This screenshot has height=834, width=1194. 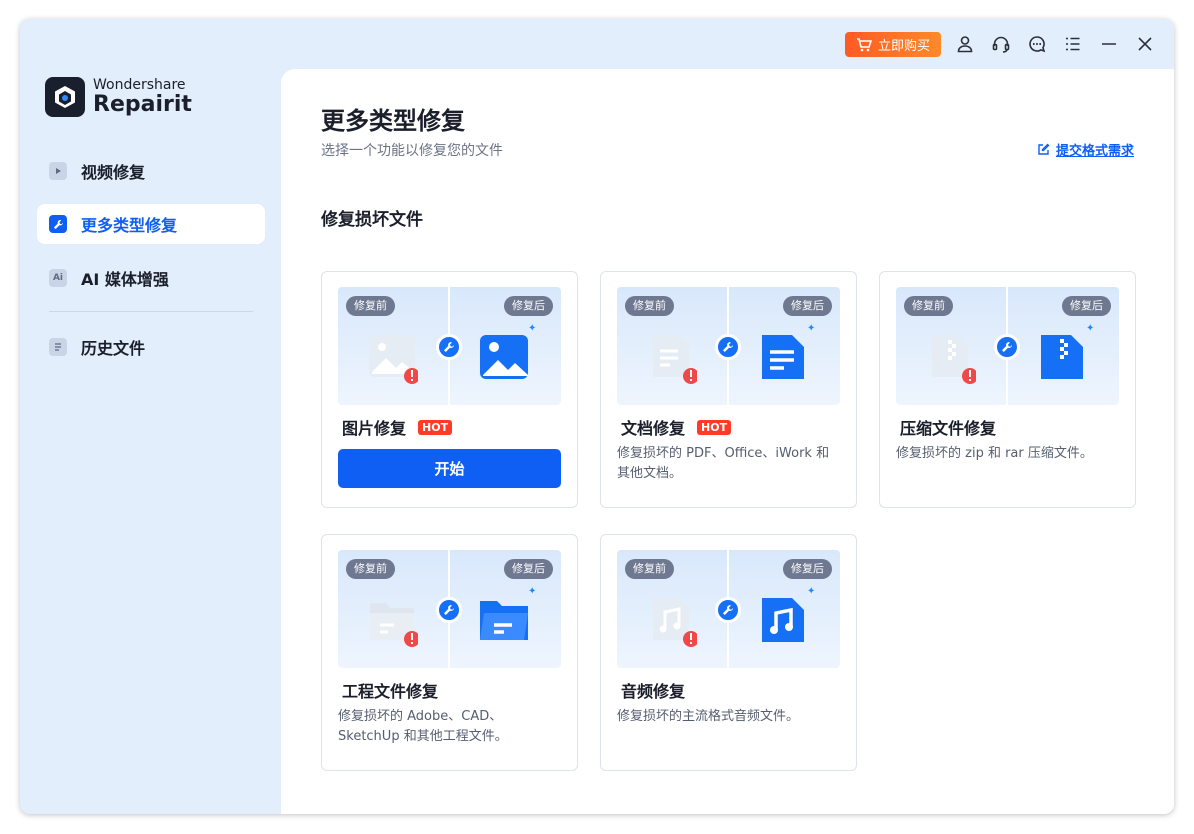 What do you see at coordinates (372, 220) in the screenshot?
I see `section-title: 修复损坏文件` at bounding box center [372, 220].